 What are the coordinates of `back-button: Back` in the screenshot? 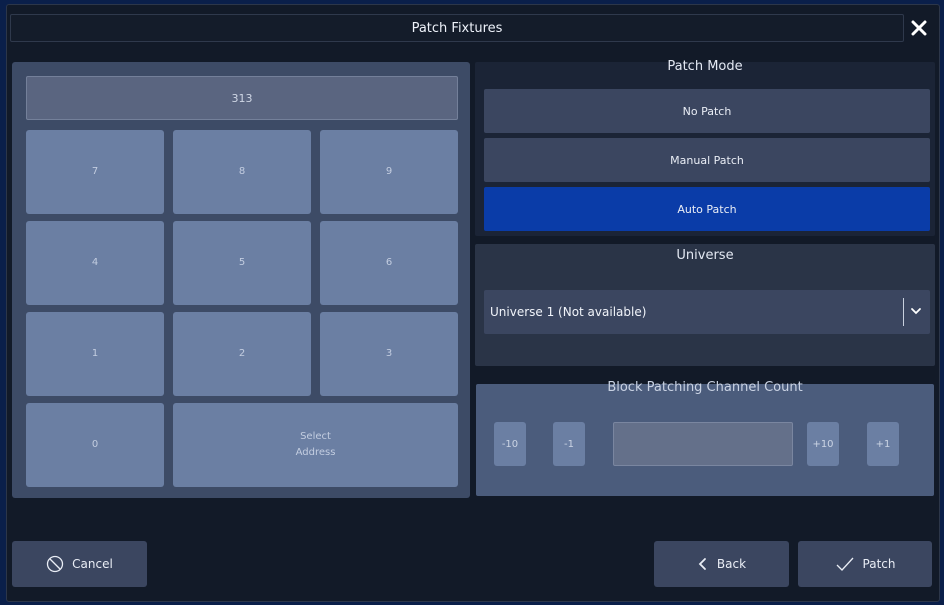 It's located at (721, 564).